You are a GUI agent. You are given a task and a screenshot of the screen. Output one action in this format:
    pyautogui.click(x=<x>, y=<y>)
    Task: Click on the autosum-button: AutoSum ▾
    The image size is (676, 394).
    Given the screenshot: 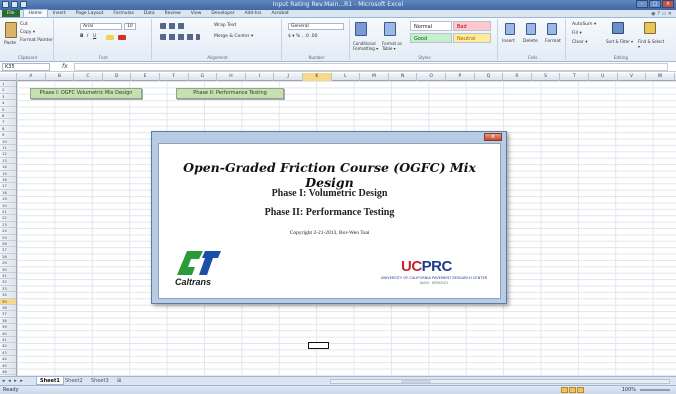 What is the action you would take?
    pyautogui.click(x=584, y=24)
    